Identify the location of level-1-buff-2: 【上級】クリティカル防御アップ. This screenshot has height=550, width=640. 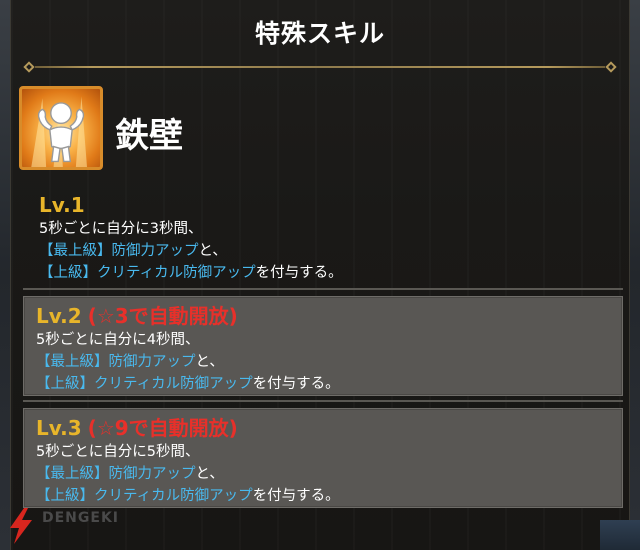
(147, 273).